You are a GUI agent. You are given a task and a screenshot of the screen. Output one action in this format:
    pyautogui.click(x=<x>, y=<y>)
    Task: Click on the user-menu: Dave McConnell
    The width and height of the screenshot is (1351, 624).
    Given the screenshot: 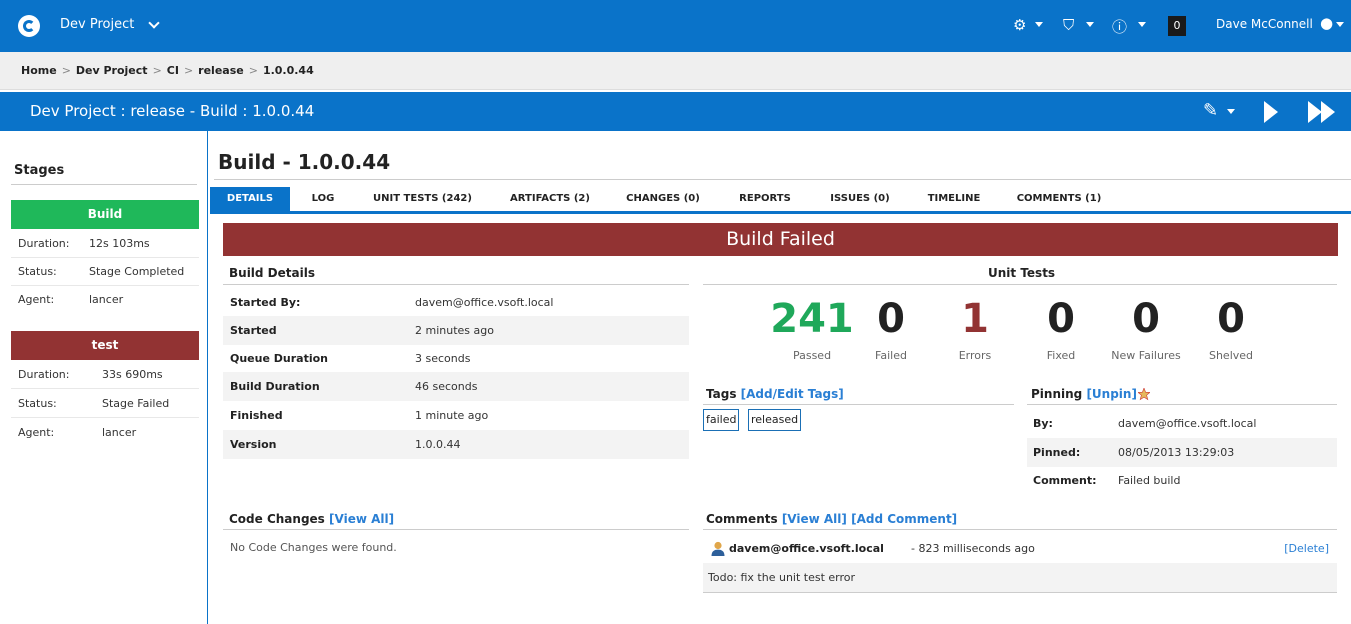 What is the action you would take?
    pyautogui.click(x=1264, y=24)
    